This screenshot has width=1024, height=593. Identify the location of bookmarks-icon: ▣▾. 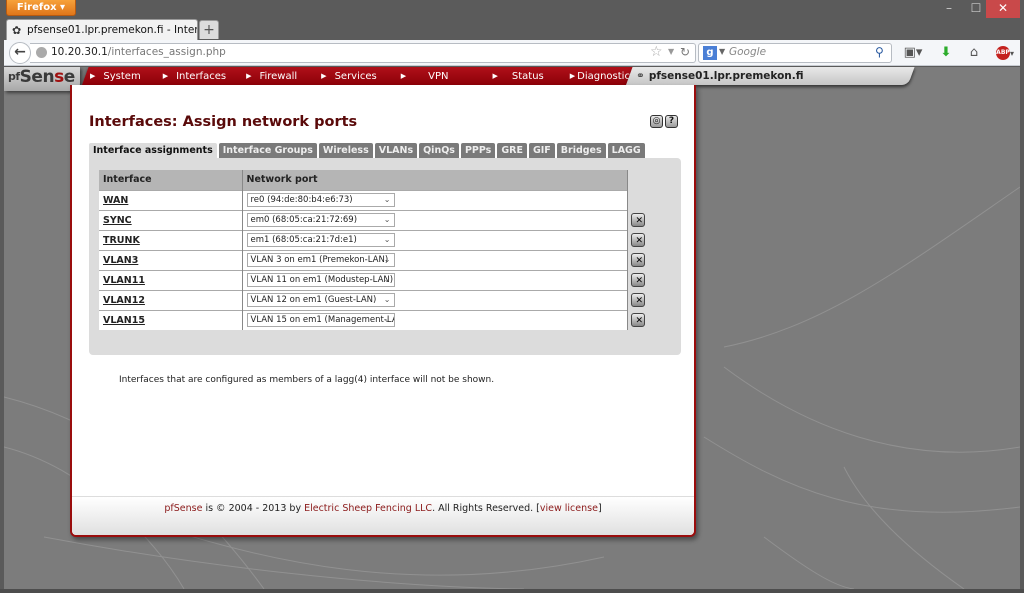
(913, 53).